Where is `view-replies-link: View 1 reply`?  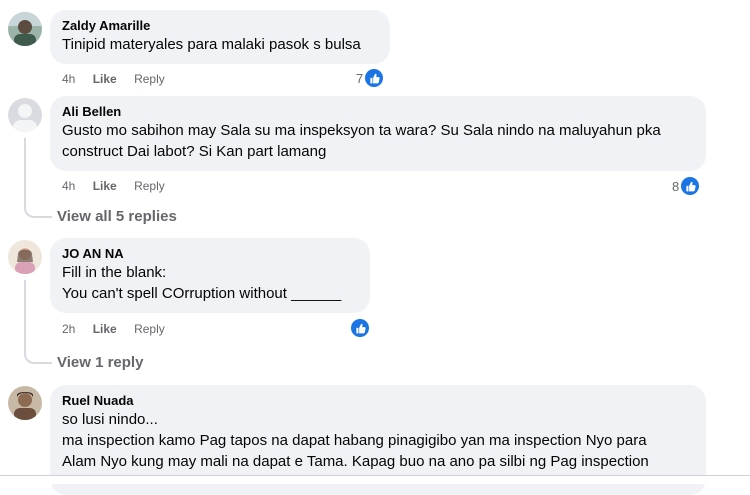 view-replies-link: View 1 reply is located at coordinates (100, 362).